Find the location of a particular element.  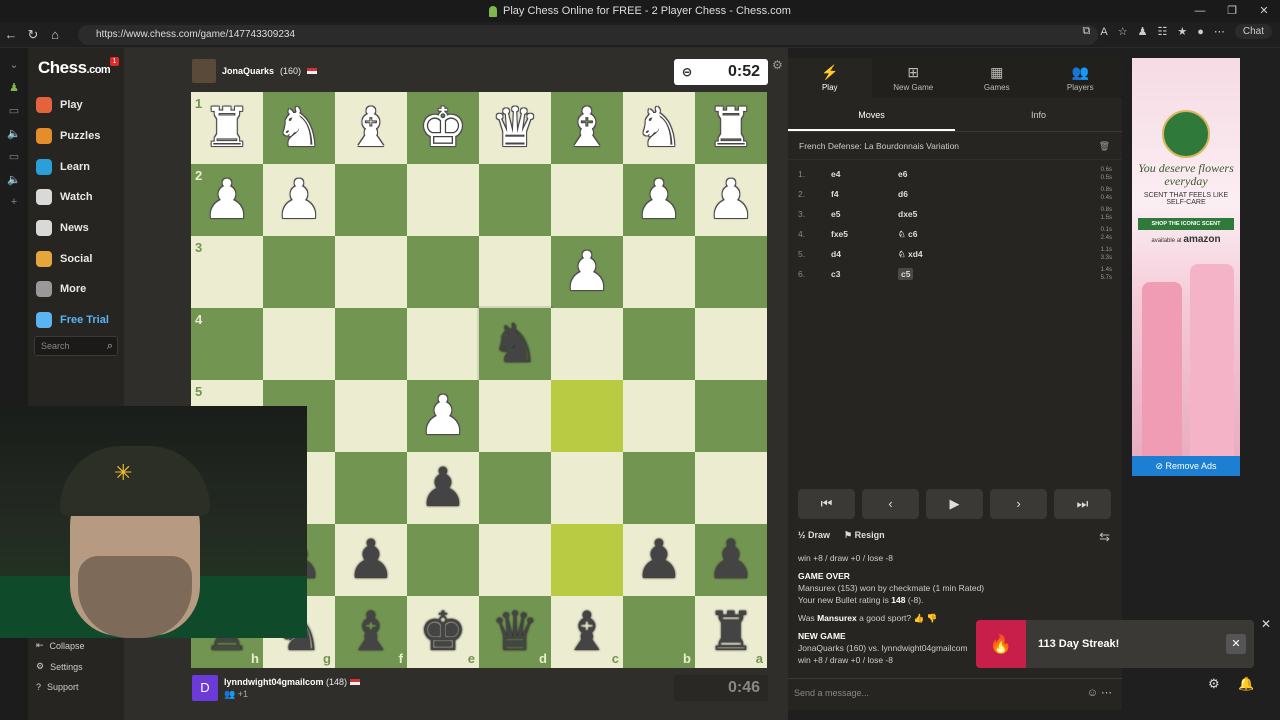

board-square: 2 ♟ is located at coordinates (227, 200).